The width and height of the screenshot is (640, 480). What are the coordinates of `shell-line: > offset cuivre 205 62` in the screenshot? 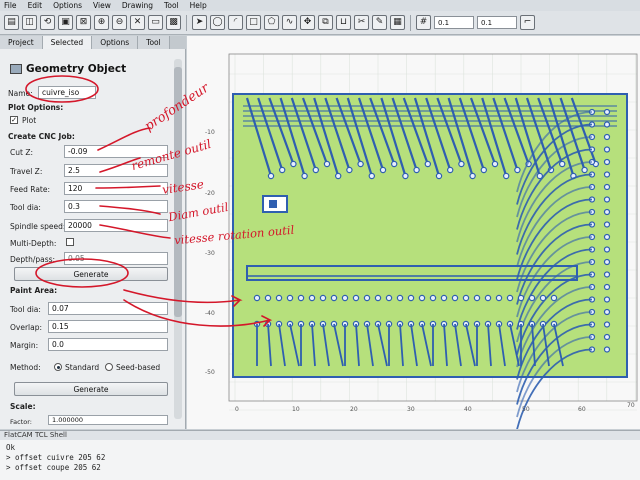 It's located at (56, 457).